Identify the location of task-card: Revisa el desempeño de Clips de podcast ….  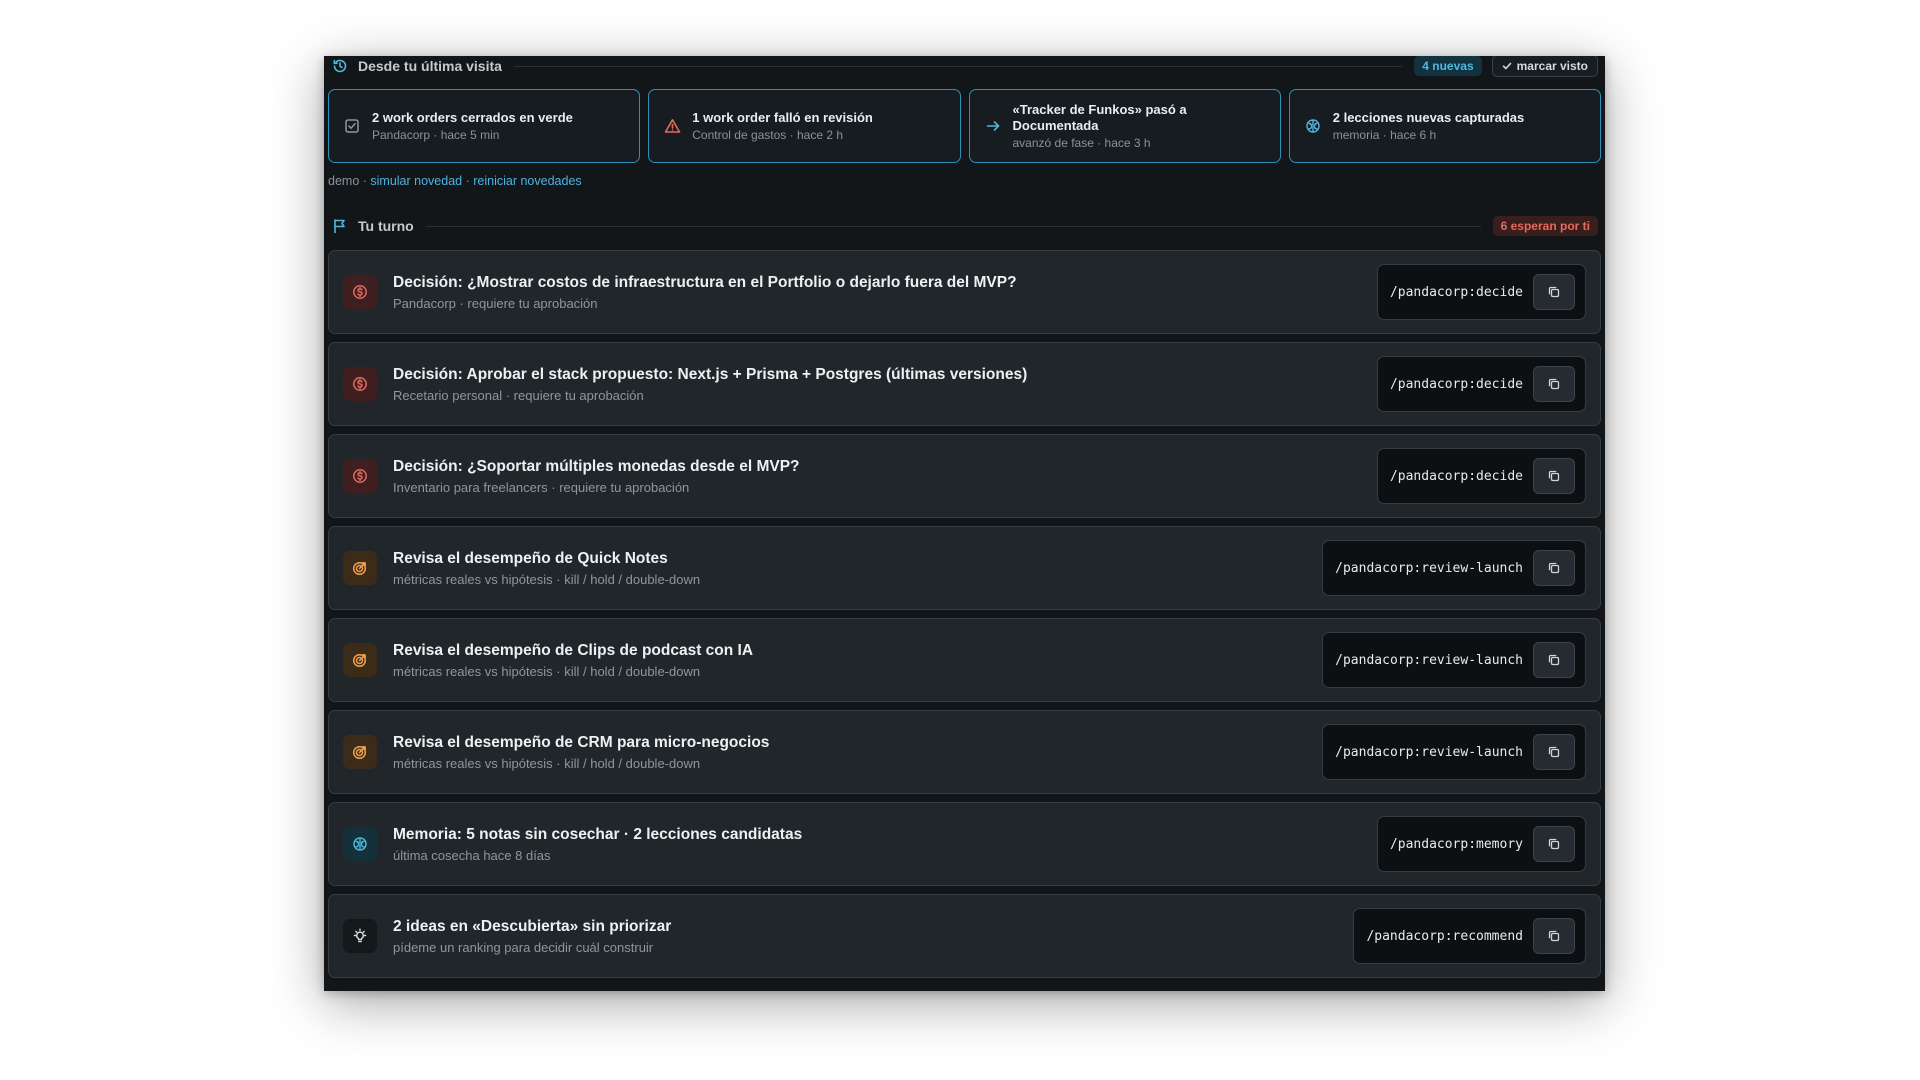
(964, 660).